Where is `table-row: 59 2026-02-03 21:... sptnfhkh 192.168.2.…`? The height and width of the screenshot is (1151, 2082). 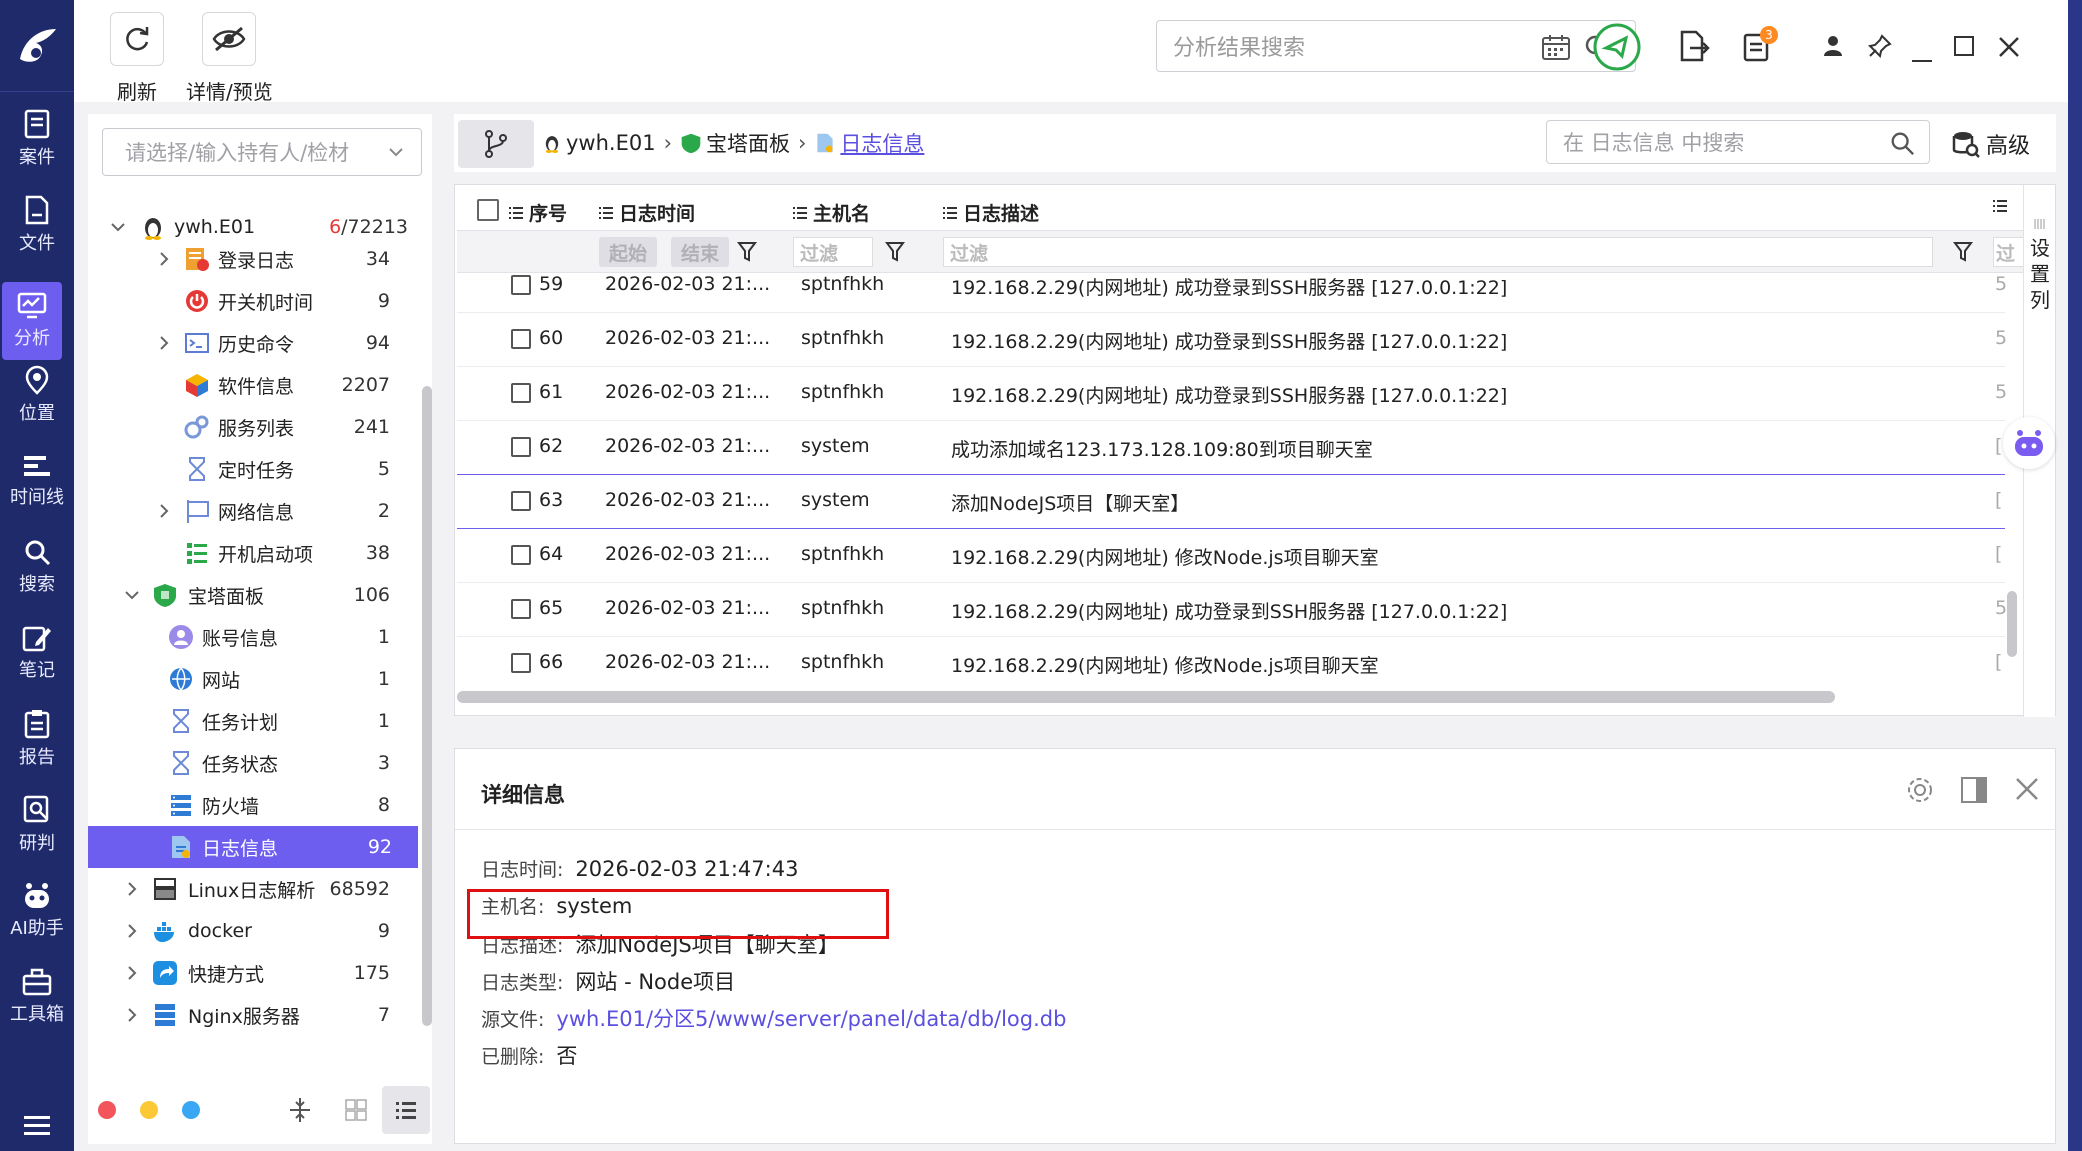
table-row: 59 2026-02-03 21:... sptnfhkh 192.168.2.… is located at coordinates (1232, 294).